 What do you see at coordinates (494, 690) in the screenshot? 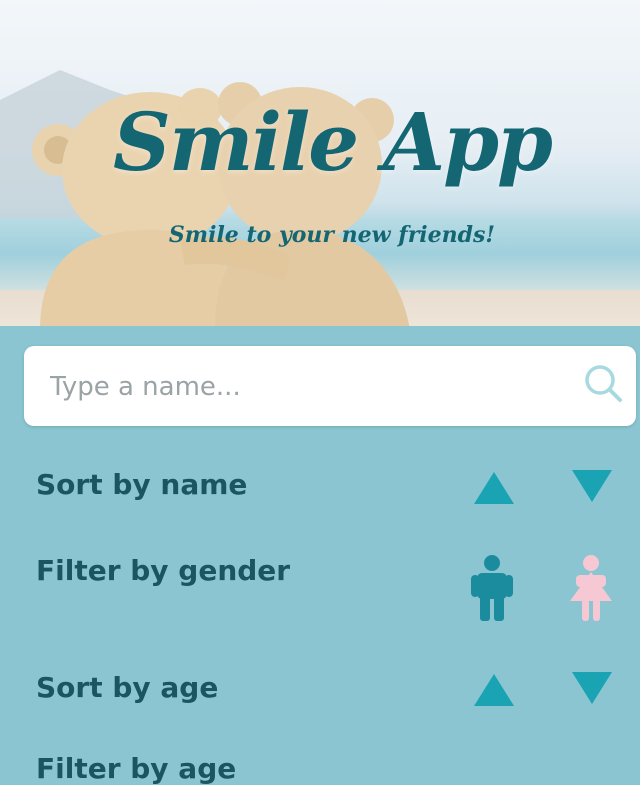
I see `sort-age-ascending-icon` at bounding box center [494, 690].